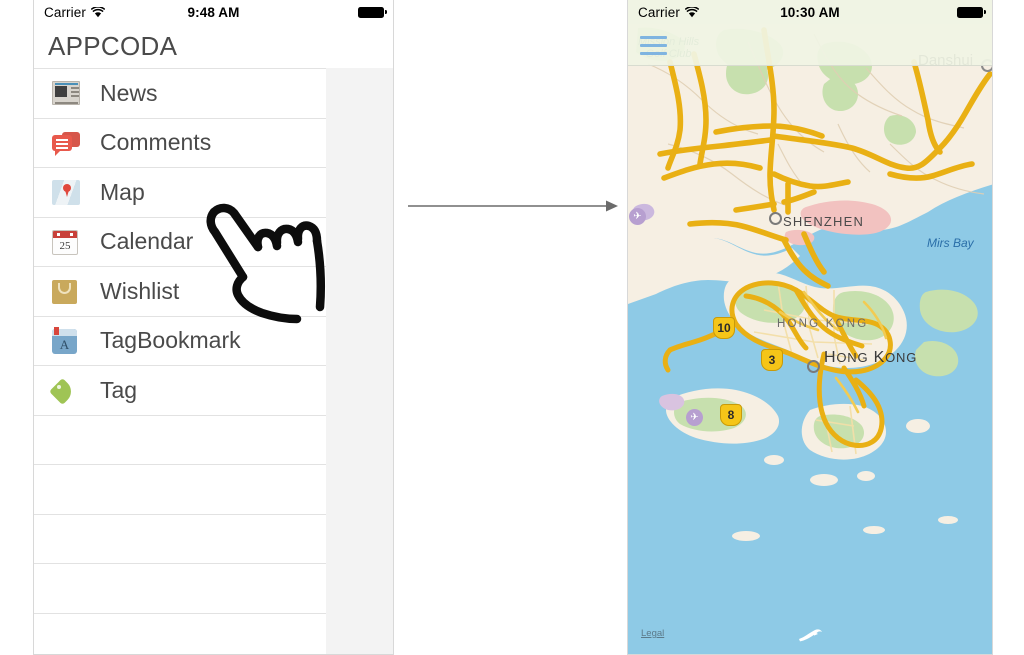 The height and width of the screenshot is (655, 1024). Describe the element at coordinates (67, 192) in the screenshot. I see `map-icon` at that location.